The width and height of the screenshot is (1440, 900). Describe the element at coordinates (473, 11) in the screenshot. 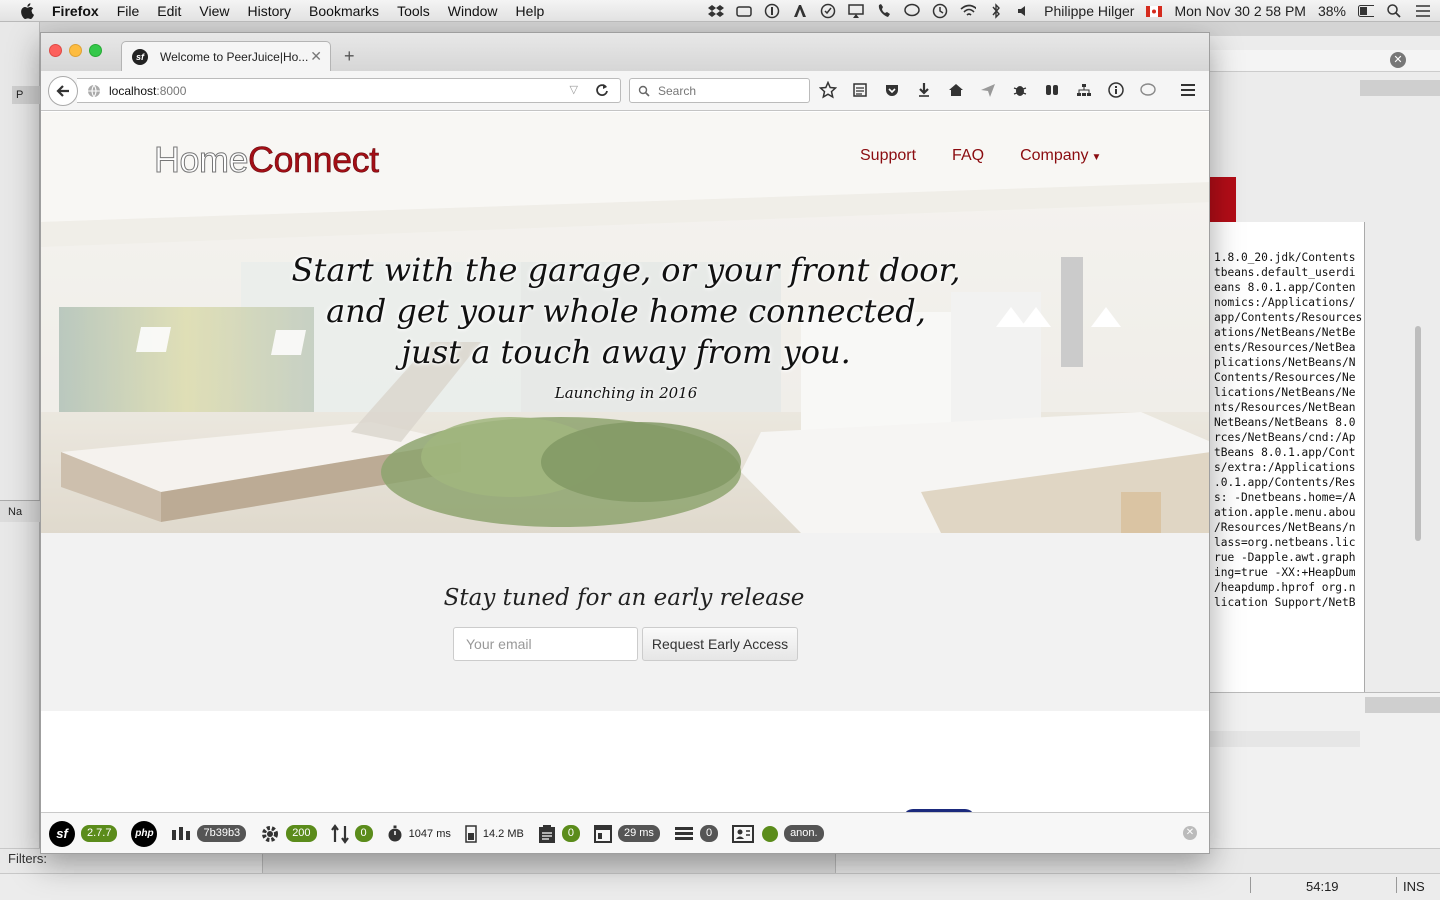

I see `menu-window: Window` at that location.